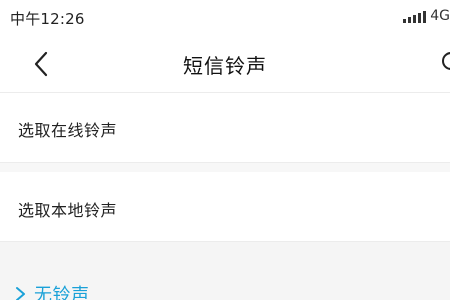 Image resolution: width=450 pixels, height=300 pixels. Describe the element at coordinates (68, 210) in the screenshot. I see `list-item-label: 选取本地铃声` at that location.